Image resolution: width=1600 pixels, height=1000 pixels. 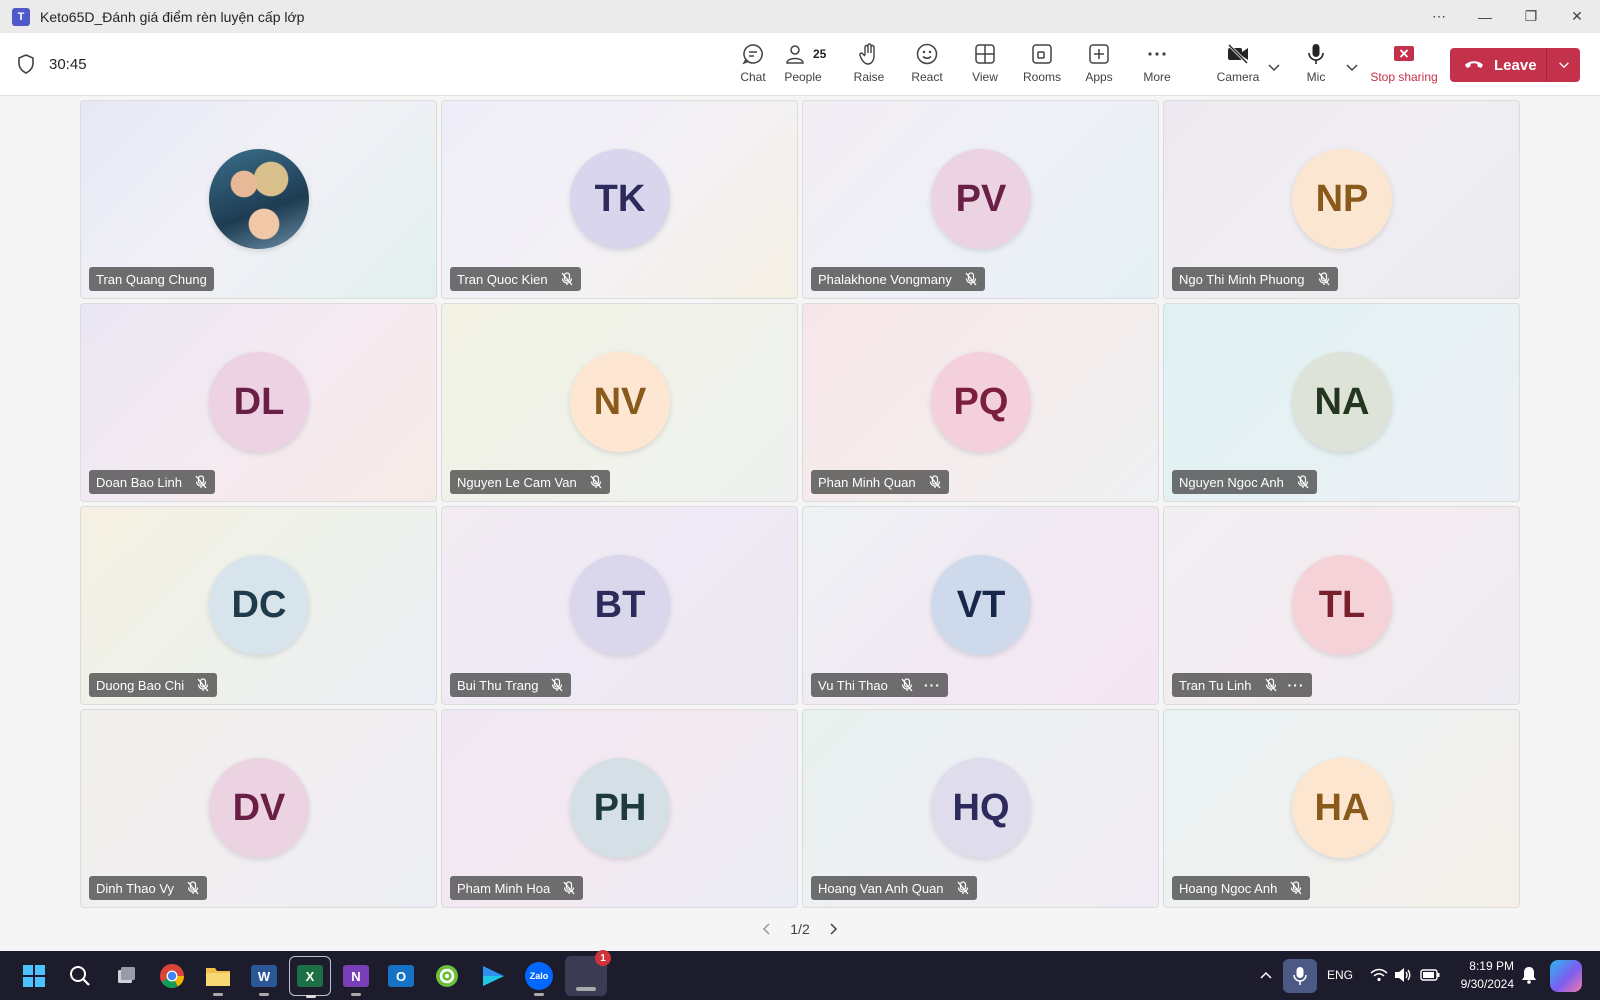 I want to click on chrome-icon, so click(x=172, y=976).